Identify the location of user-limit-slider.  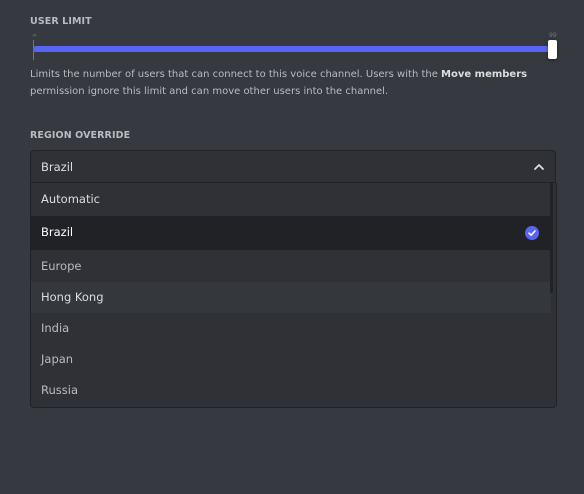
(293, 49).